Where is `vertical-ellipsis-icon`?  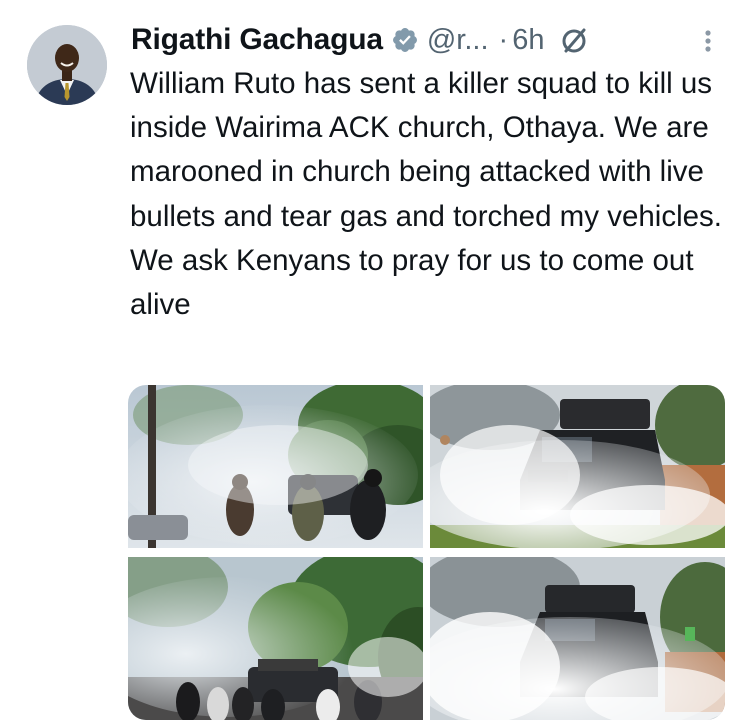
vertical-ellipsis-icon is located at coordinates (708, 42).